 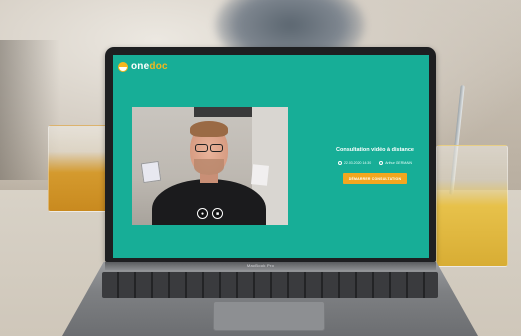 I want to click on laptop-keyboard, so click(x=270, y=285).